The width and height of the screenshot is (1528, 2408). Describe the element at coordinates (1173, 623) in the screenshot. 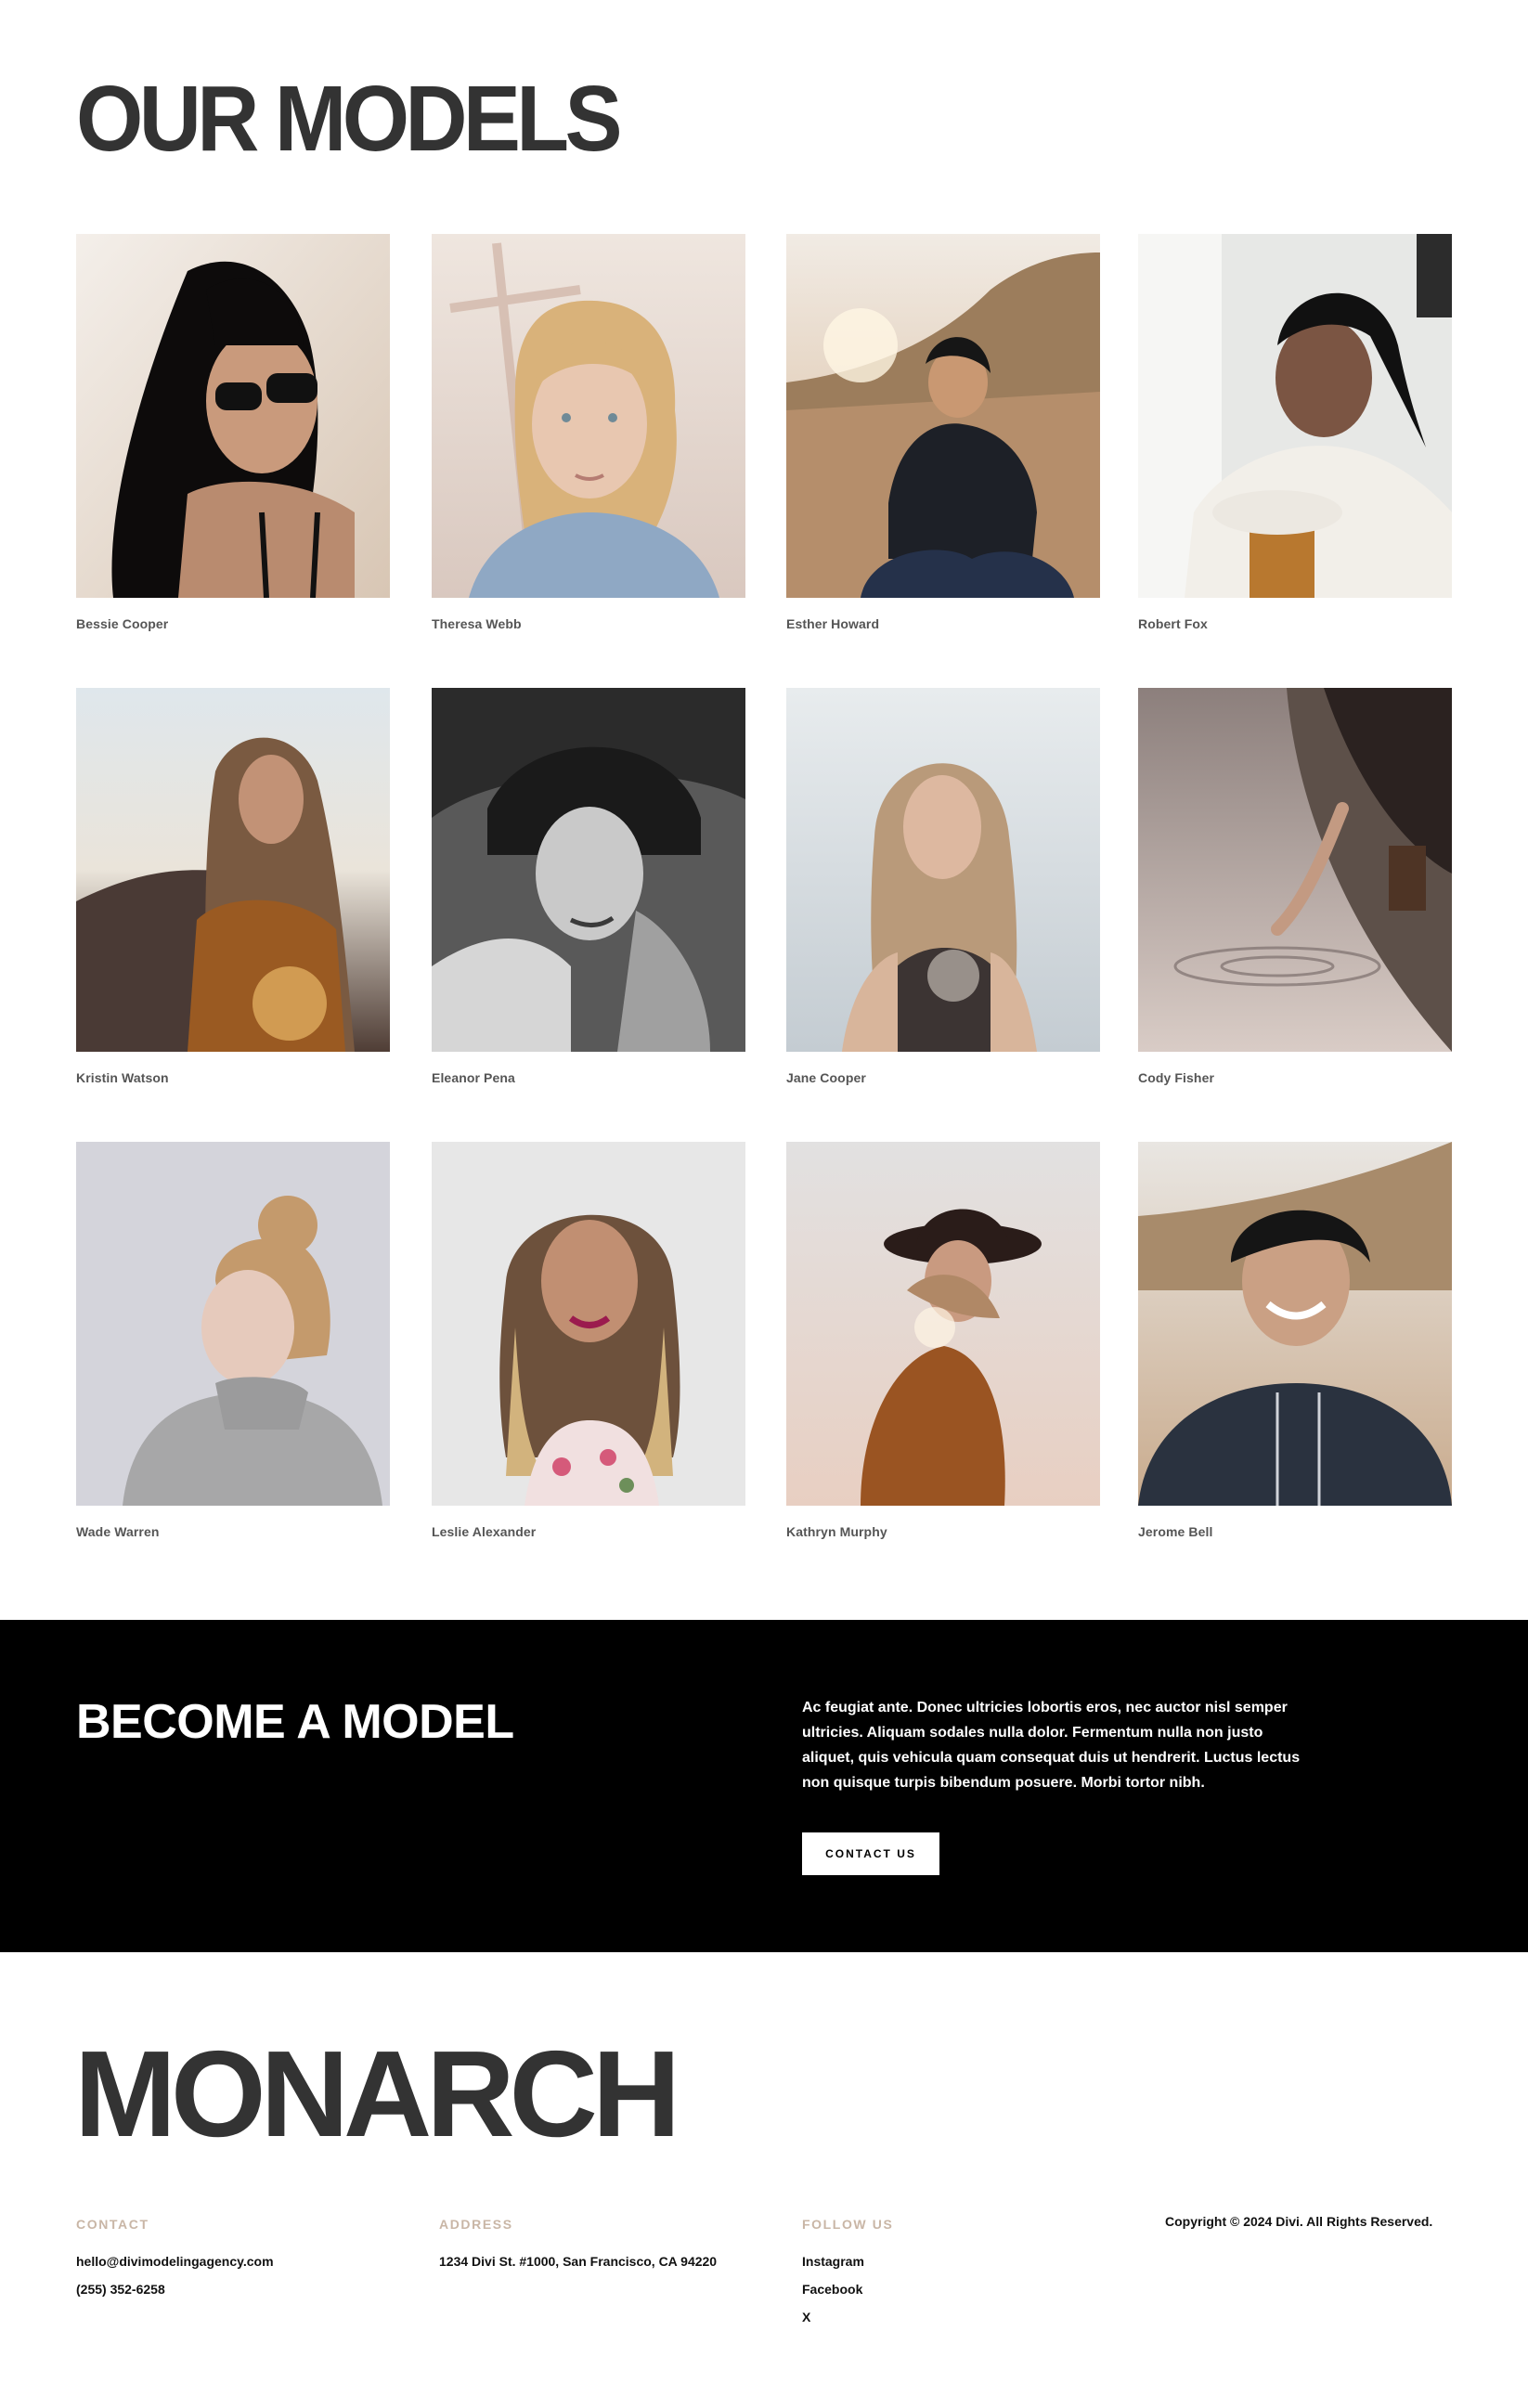

I see `model-name: Robert Fox` at that location.